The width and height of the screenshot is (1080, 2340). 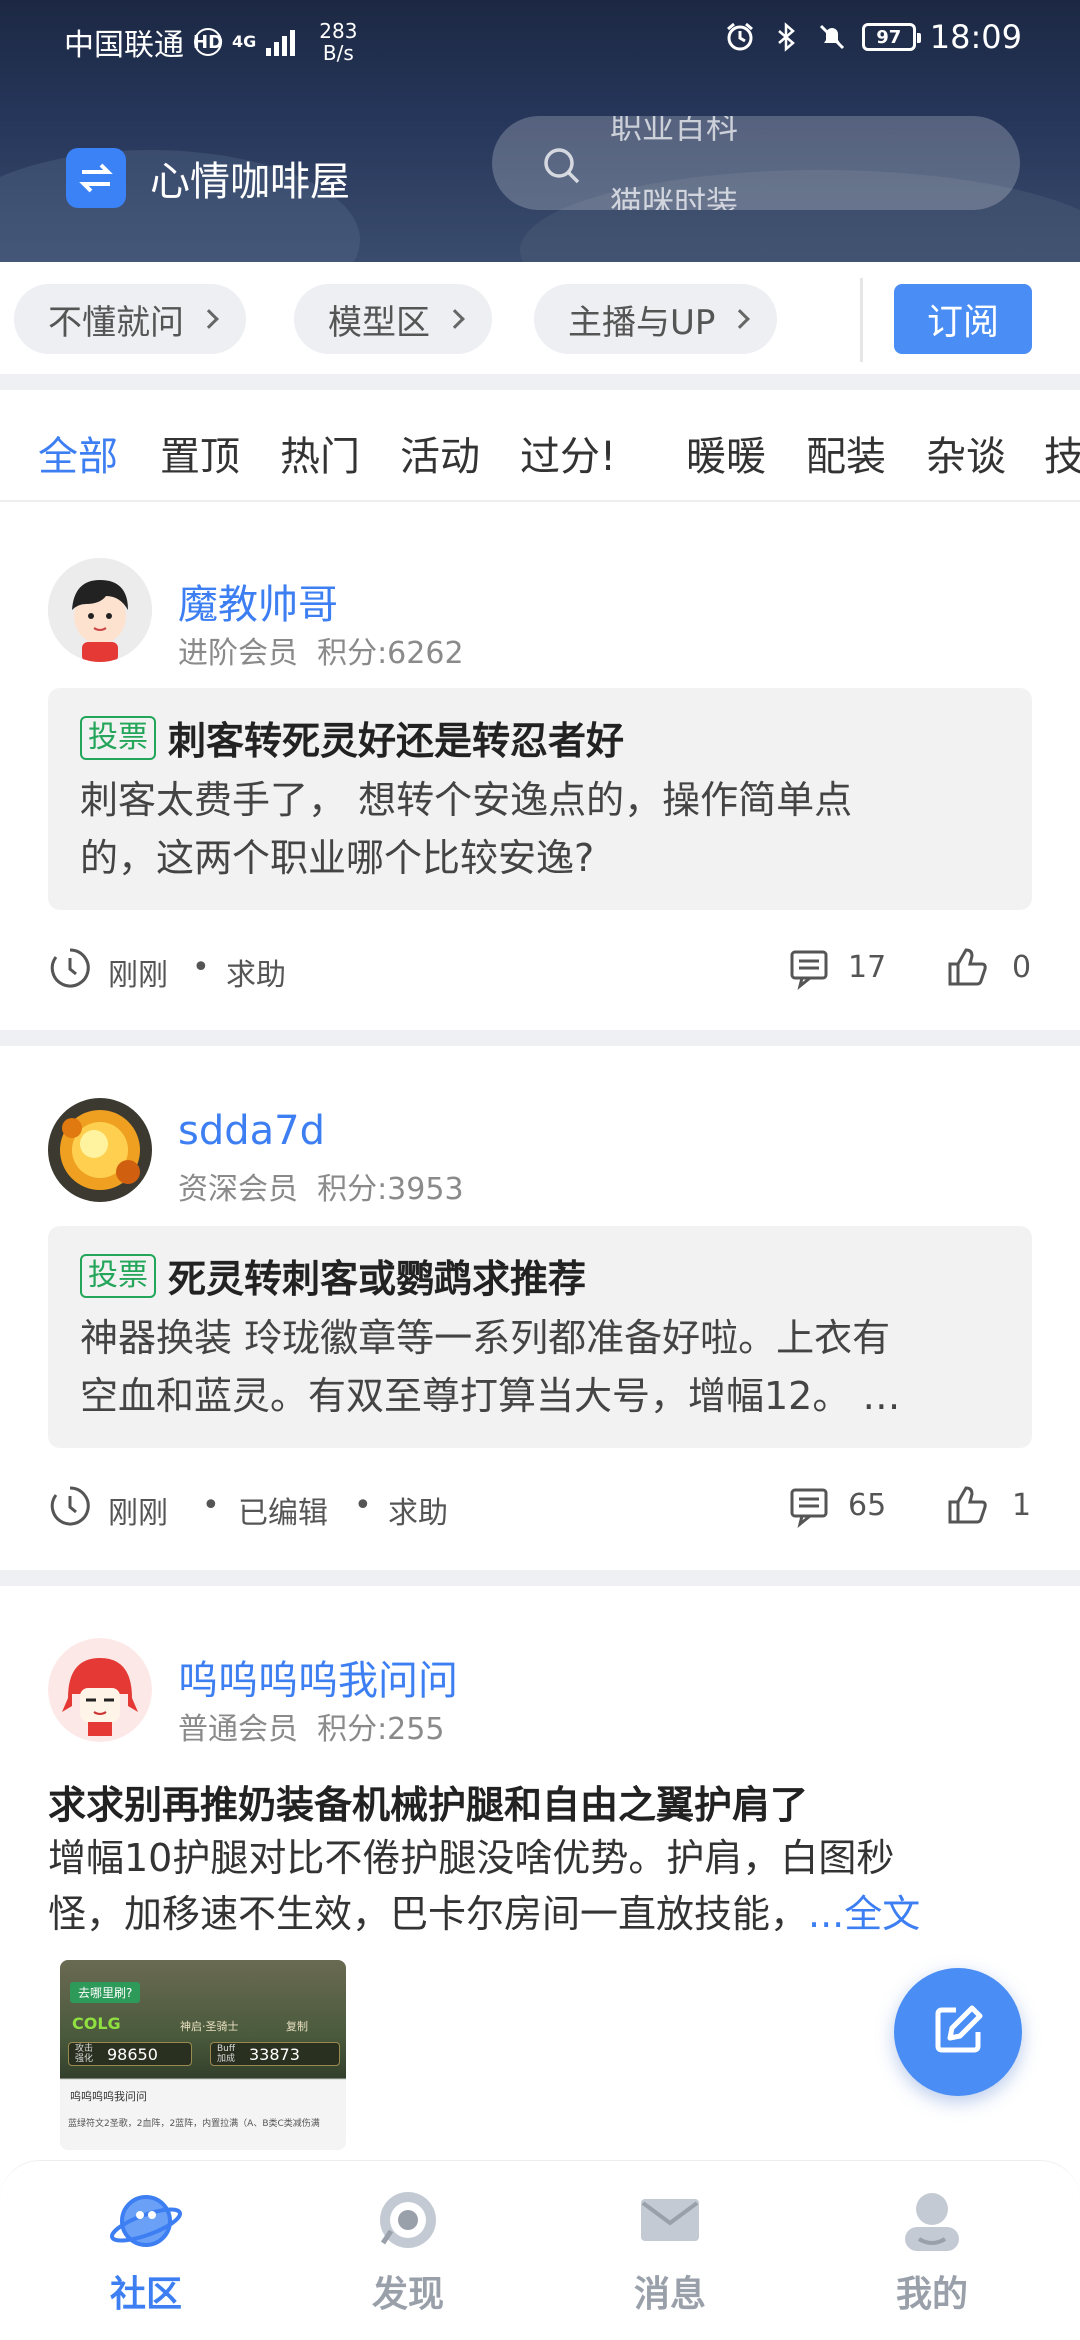 What do you see at coordinates (963, 319) in the screenshot?
I see `subscribe-button: 订阅` at bounding box center [963, 319].